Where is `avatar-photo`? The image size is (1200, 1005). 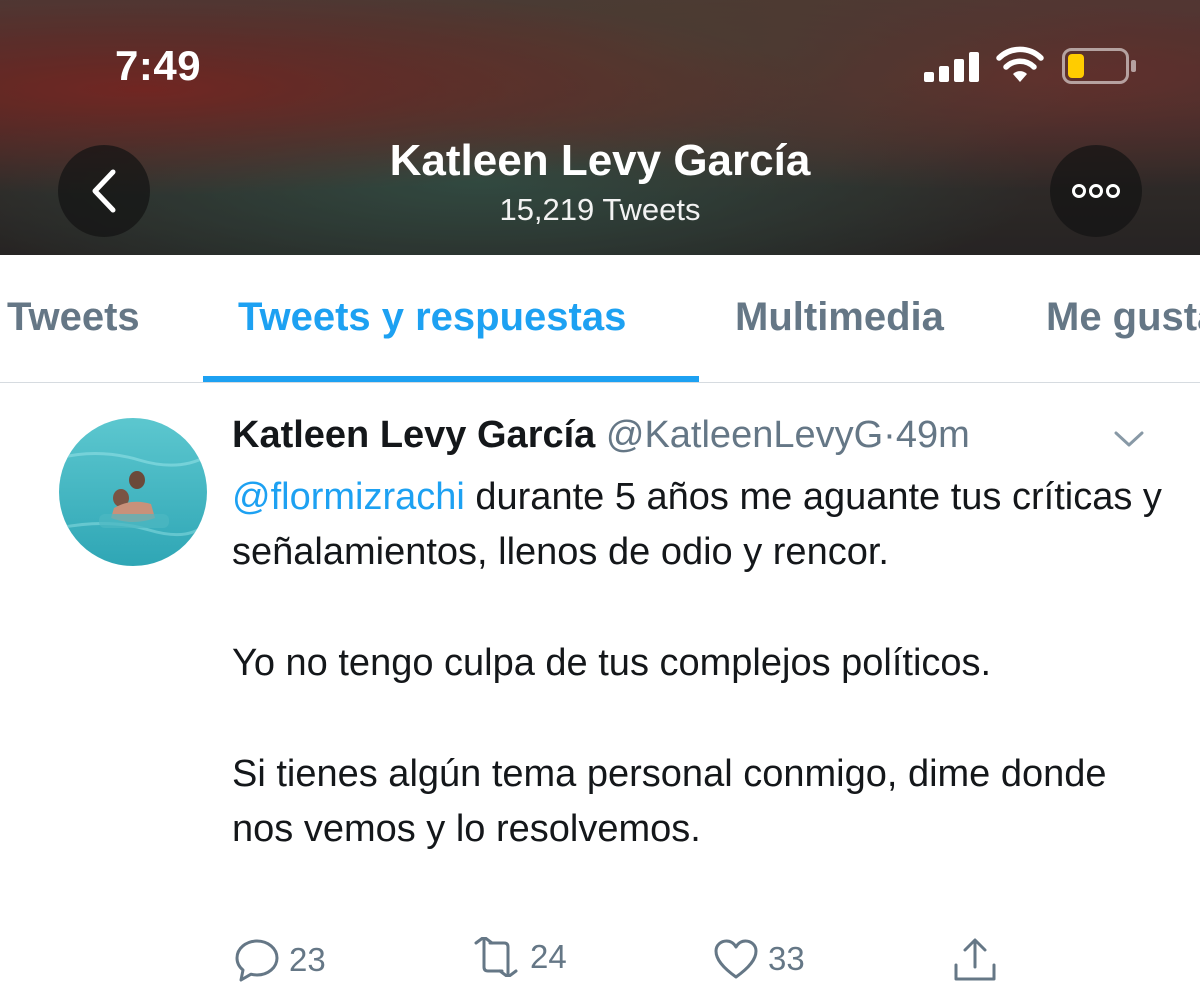 avatar-photo is located at coordinates (133, 492).